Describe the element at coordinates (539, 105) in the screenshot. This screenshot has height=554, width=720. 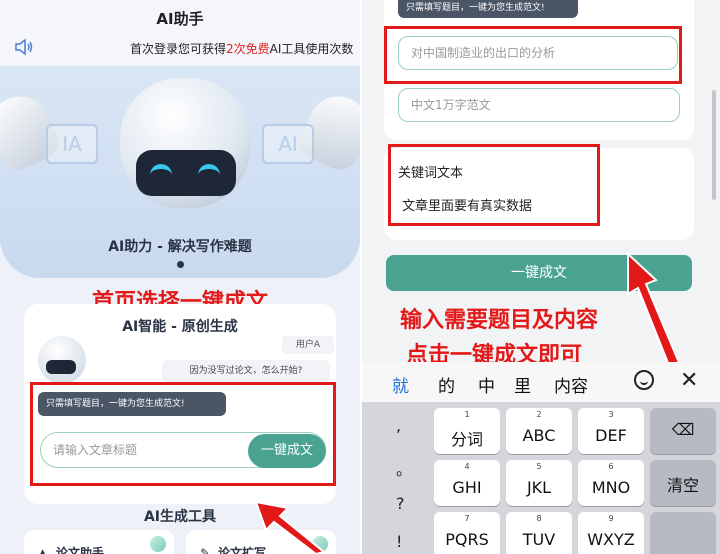
I see `requirement-input: 中文1万字范文` at that location.